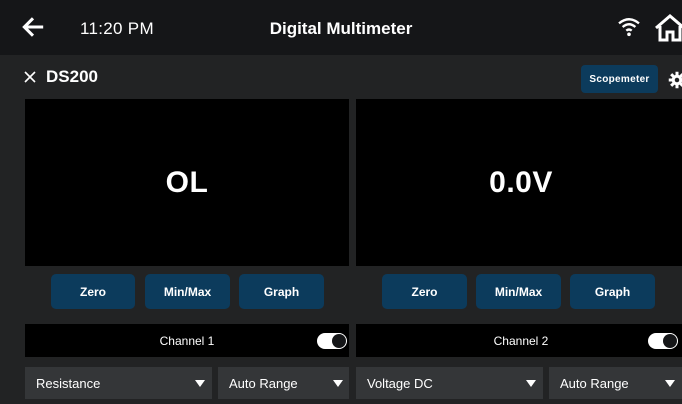 Image resolution: width=682 pixels, height=404 pixels. I want to click on scopemeter-button: Scopemeter, so click(619, 79).